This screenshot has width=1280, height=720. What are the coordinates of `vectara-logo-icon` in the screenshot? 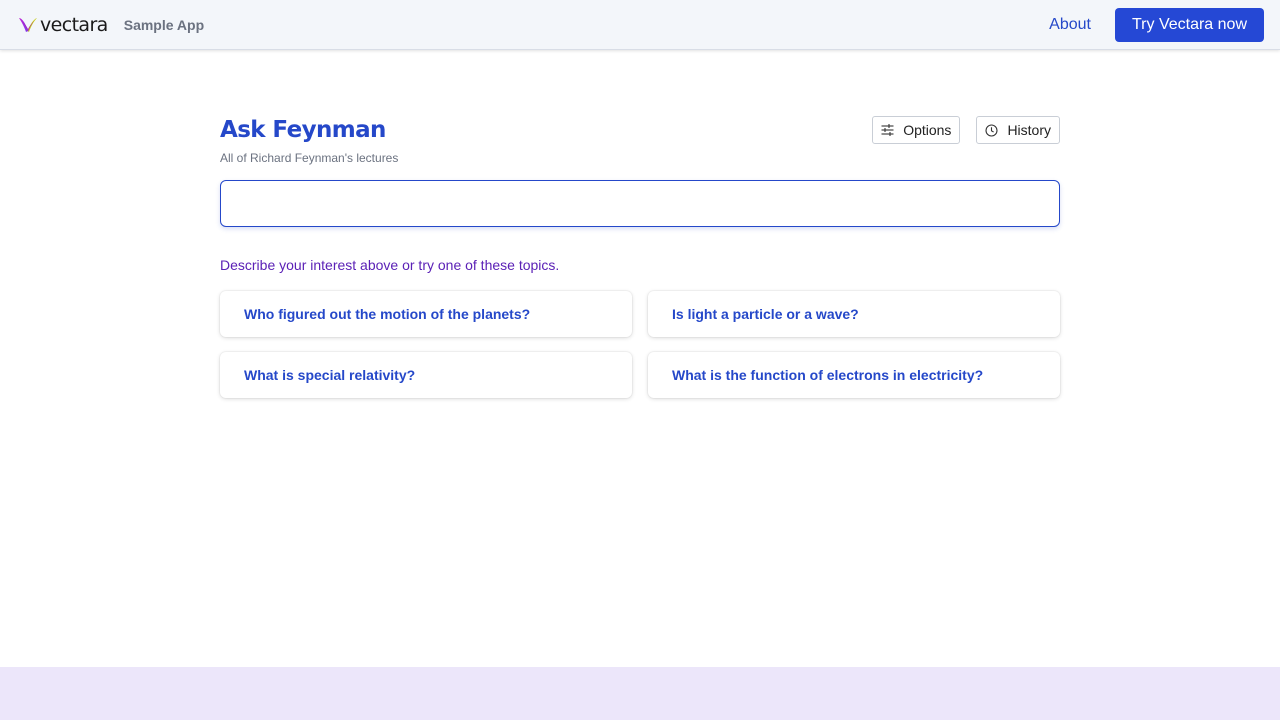 It's located at (28, 24).